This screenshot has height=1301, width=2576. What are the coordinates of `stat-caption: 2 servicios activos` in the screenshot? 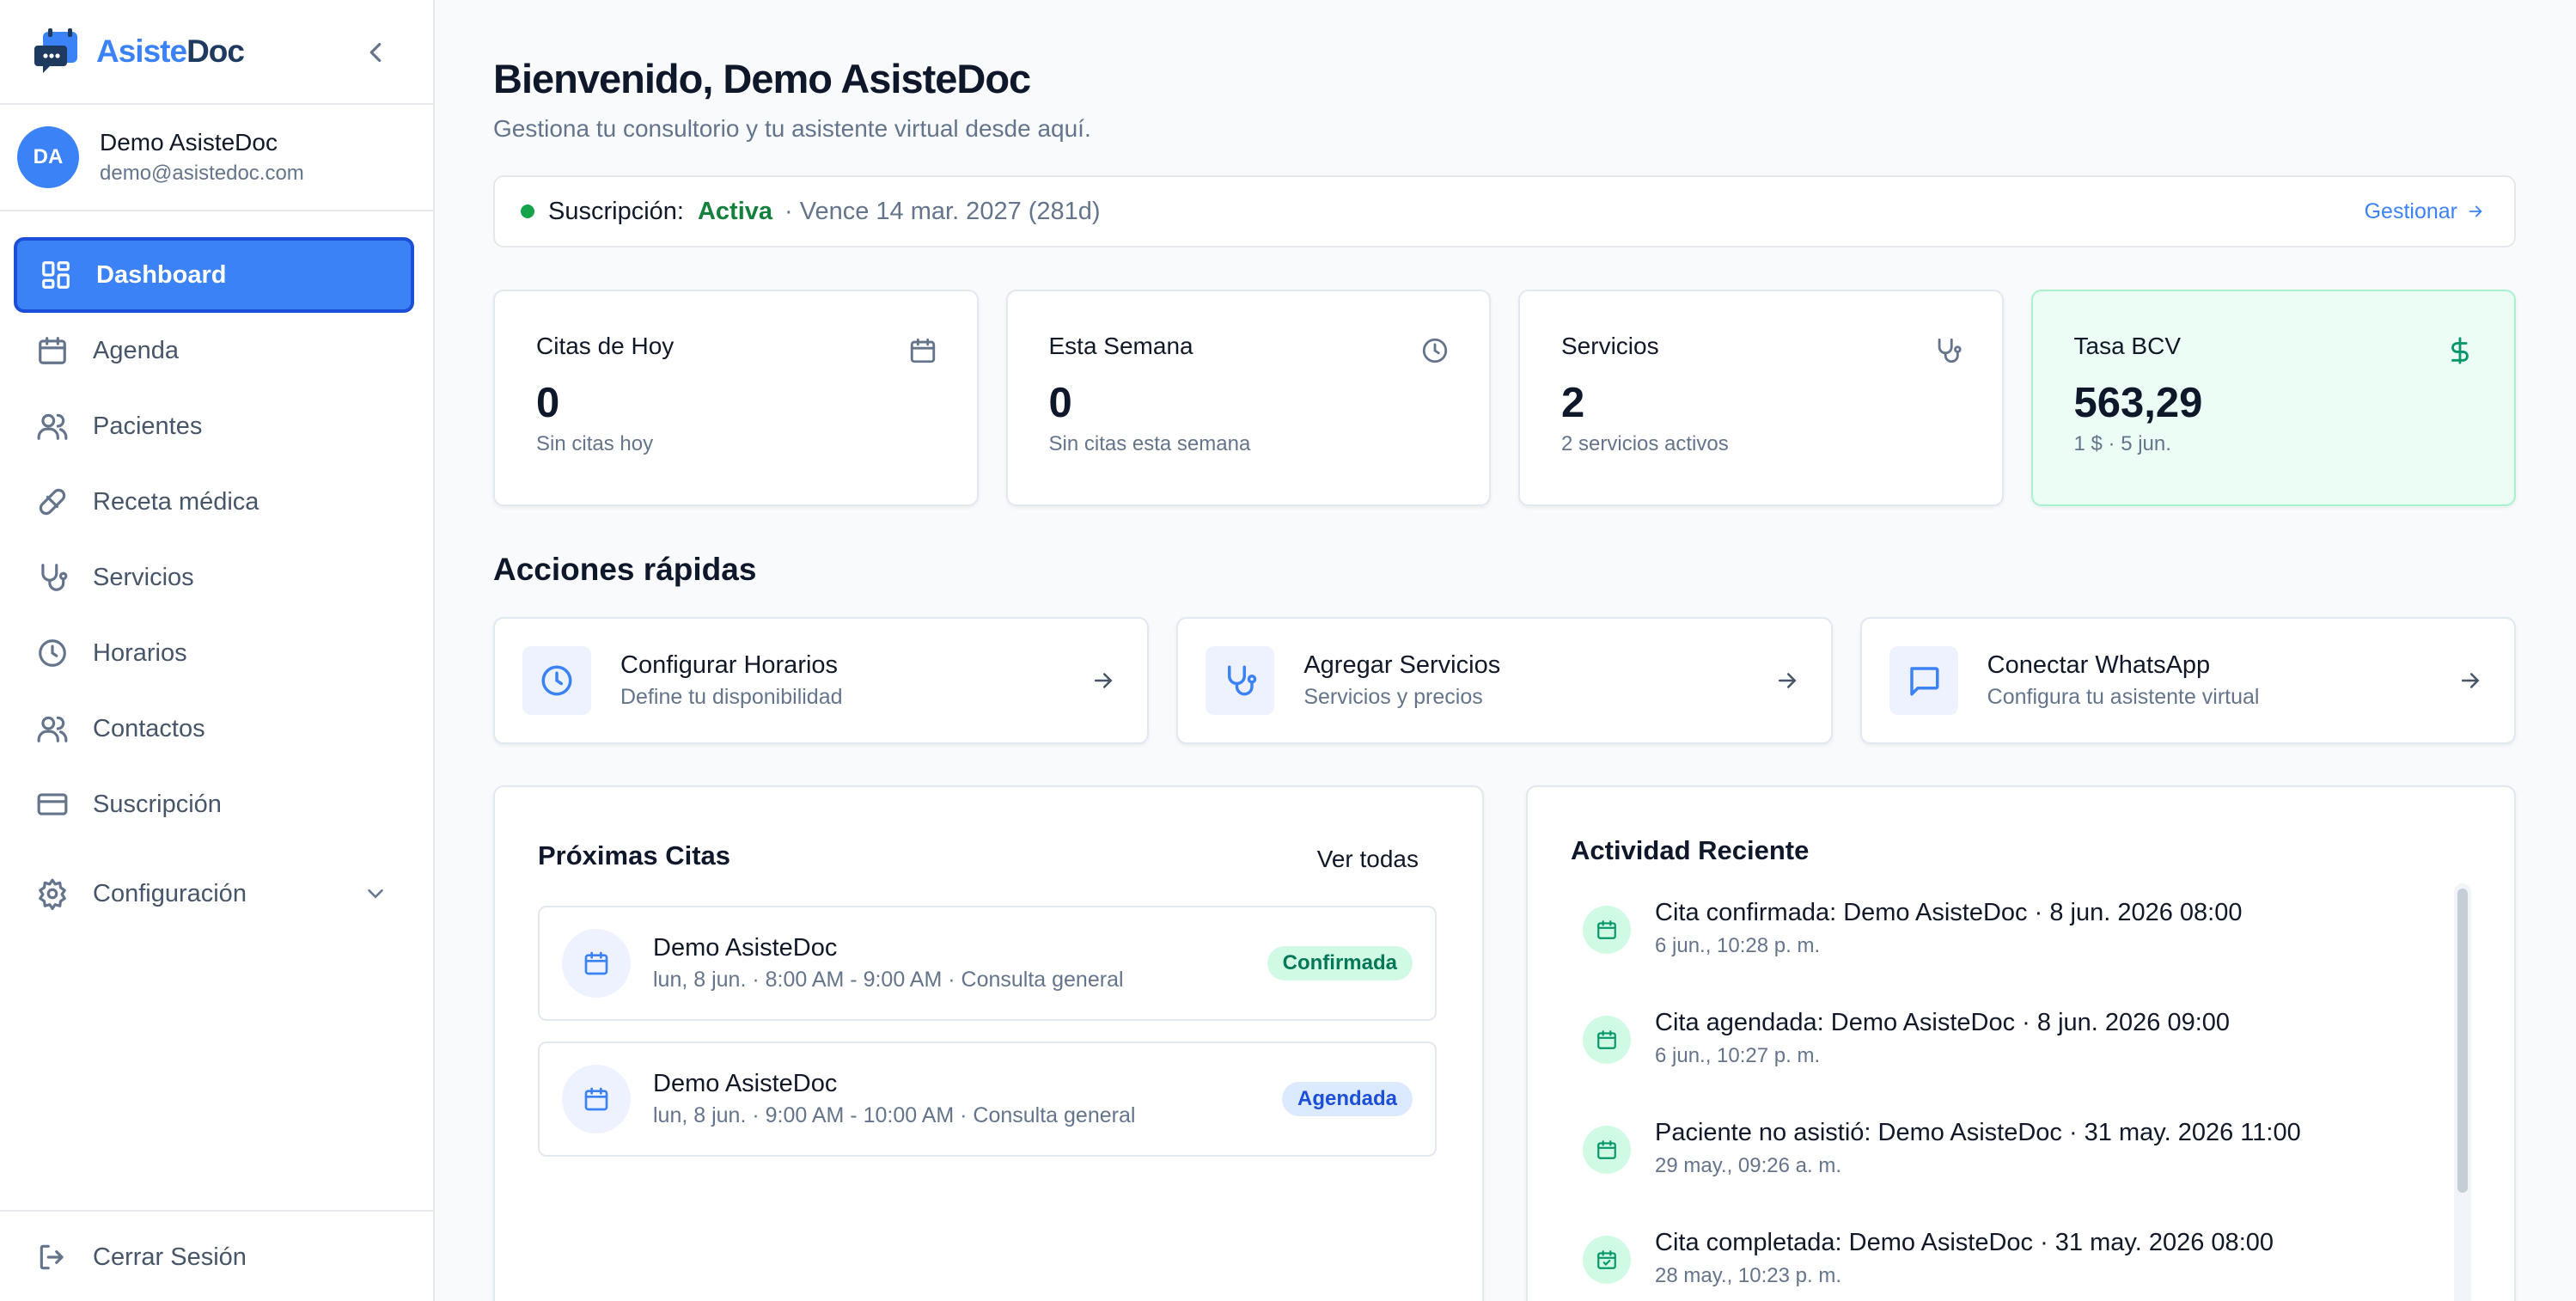 It's located at (1645, 443).